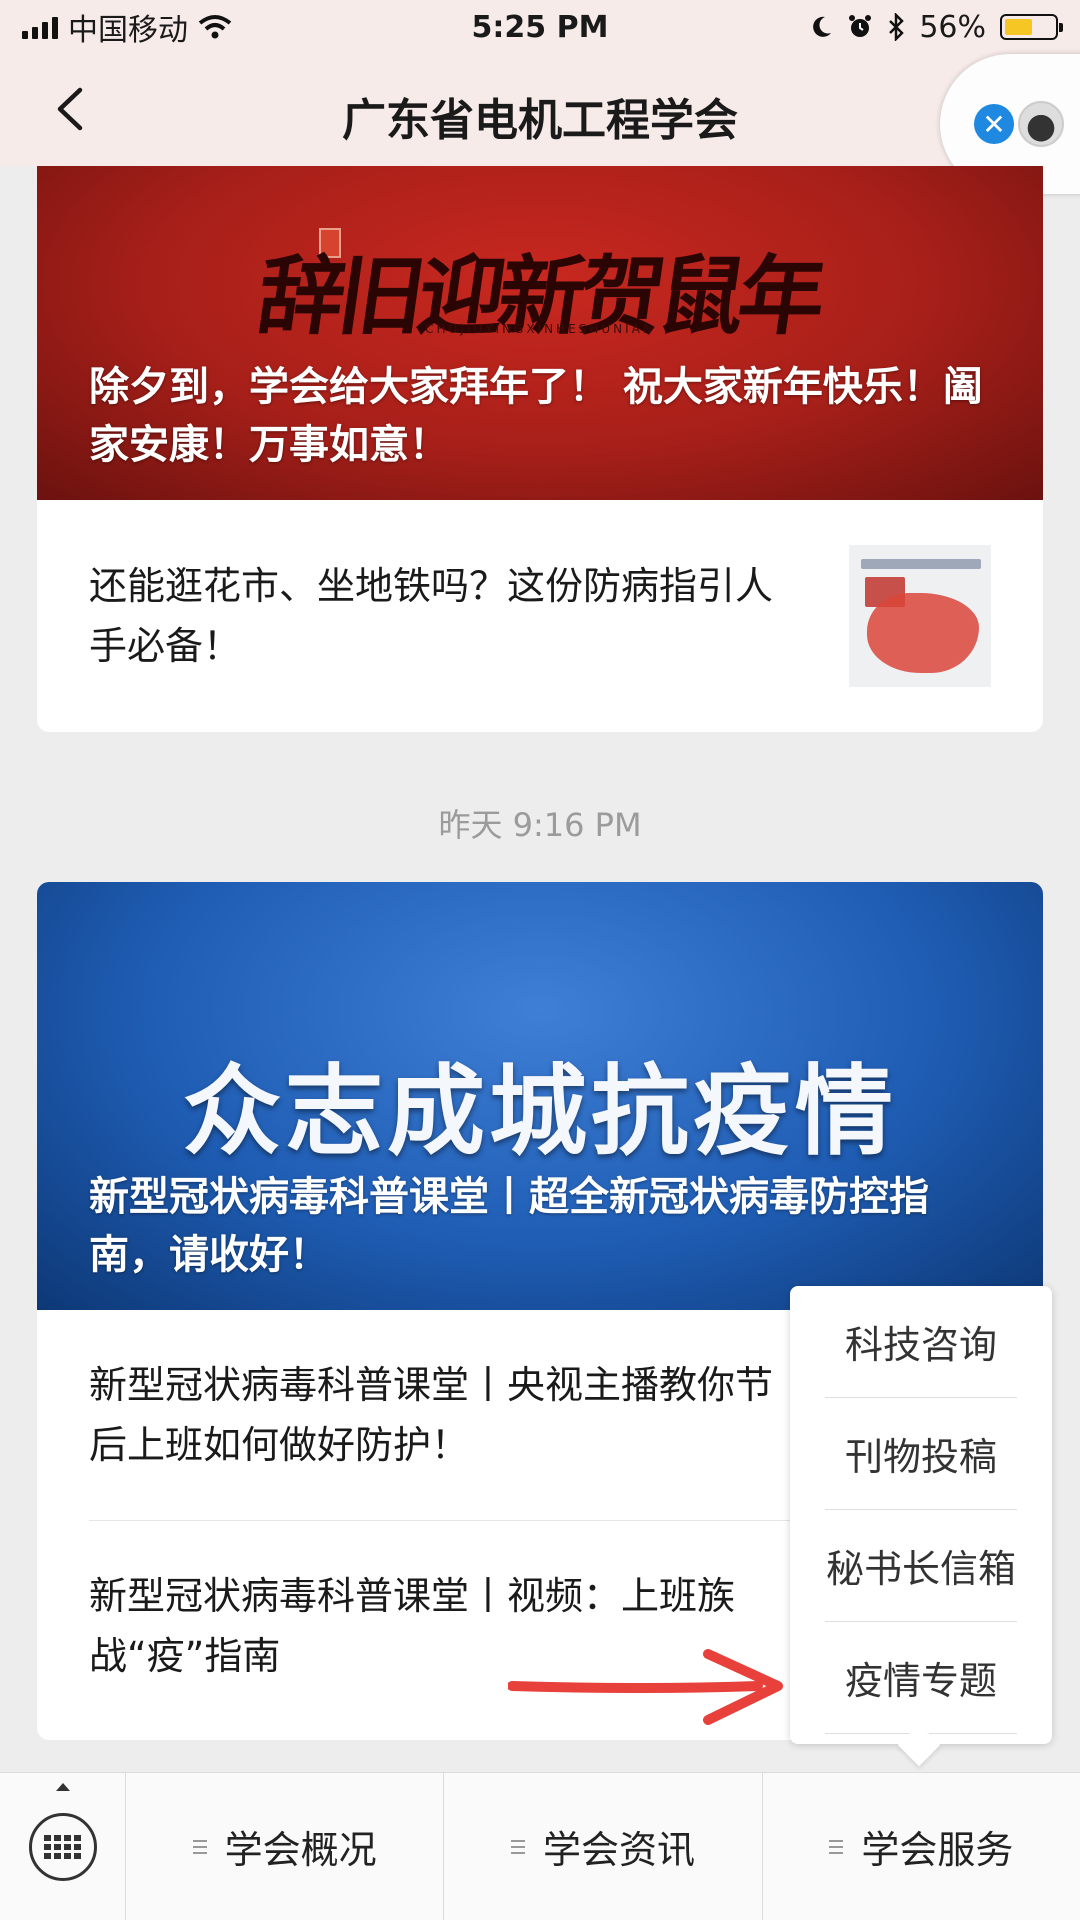 The height and width of the screenshot is (1920, 1080). I want to click on battery-percent: 56%, so click(952, 27).